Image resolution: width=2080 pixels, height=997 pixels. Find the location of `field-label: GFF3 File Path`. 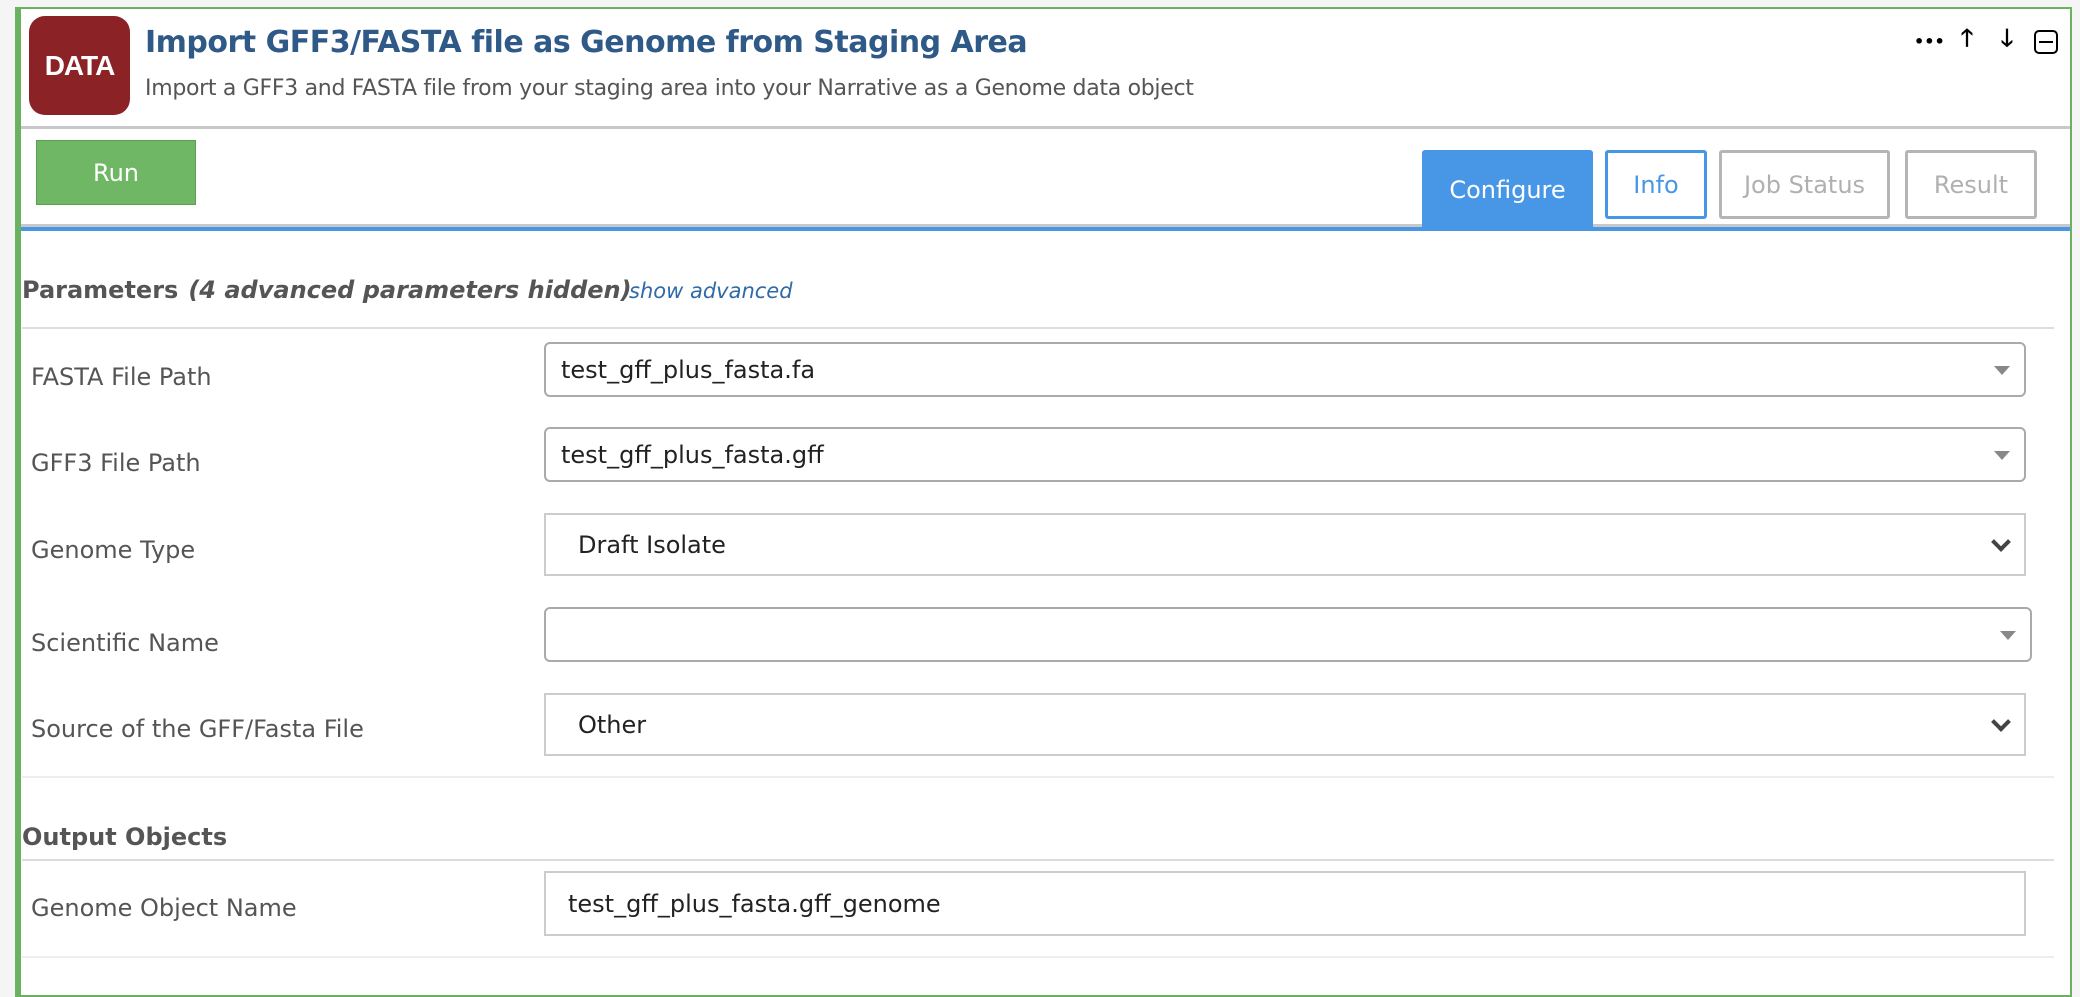

field-label: GFF3 File Path is located at coordinates (116, 463).